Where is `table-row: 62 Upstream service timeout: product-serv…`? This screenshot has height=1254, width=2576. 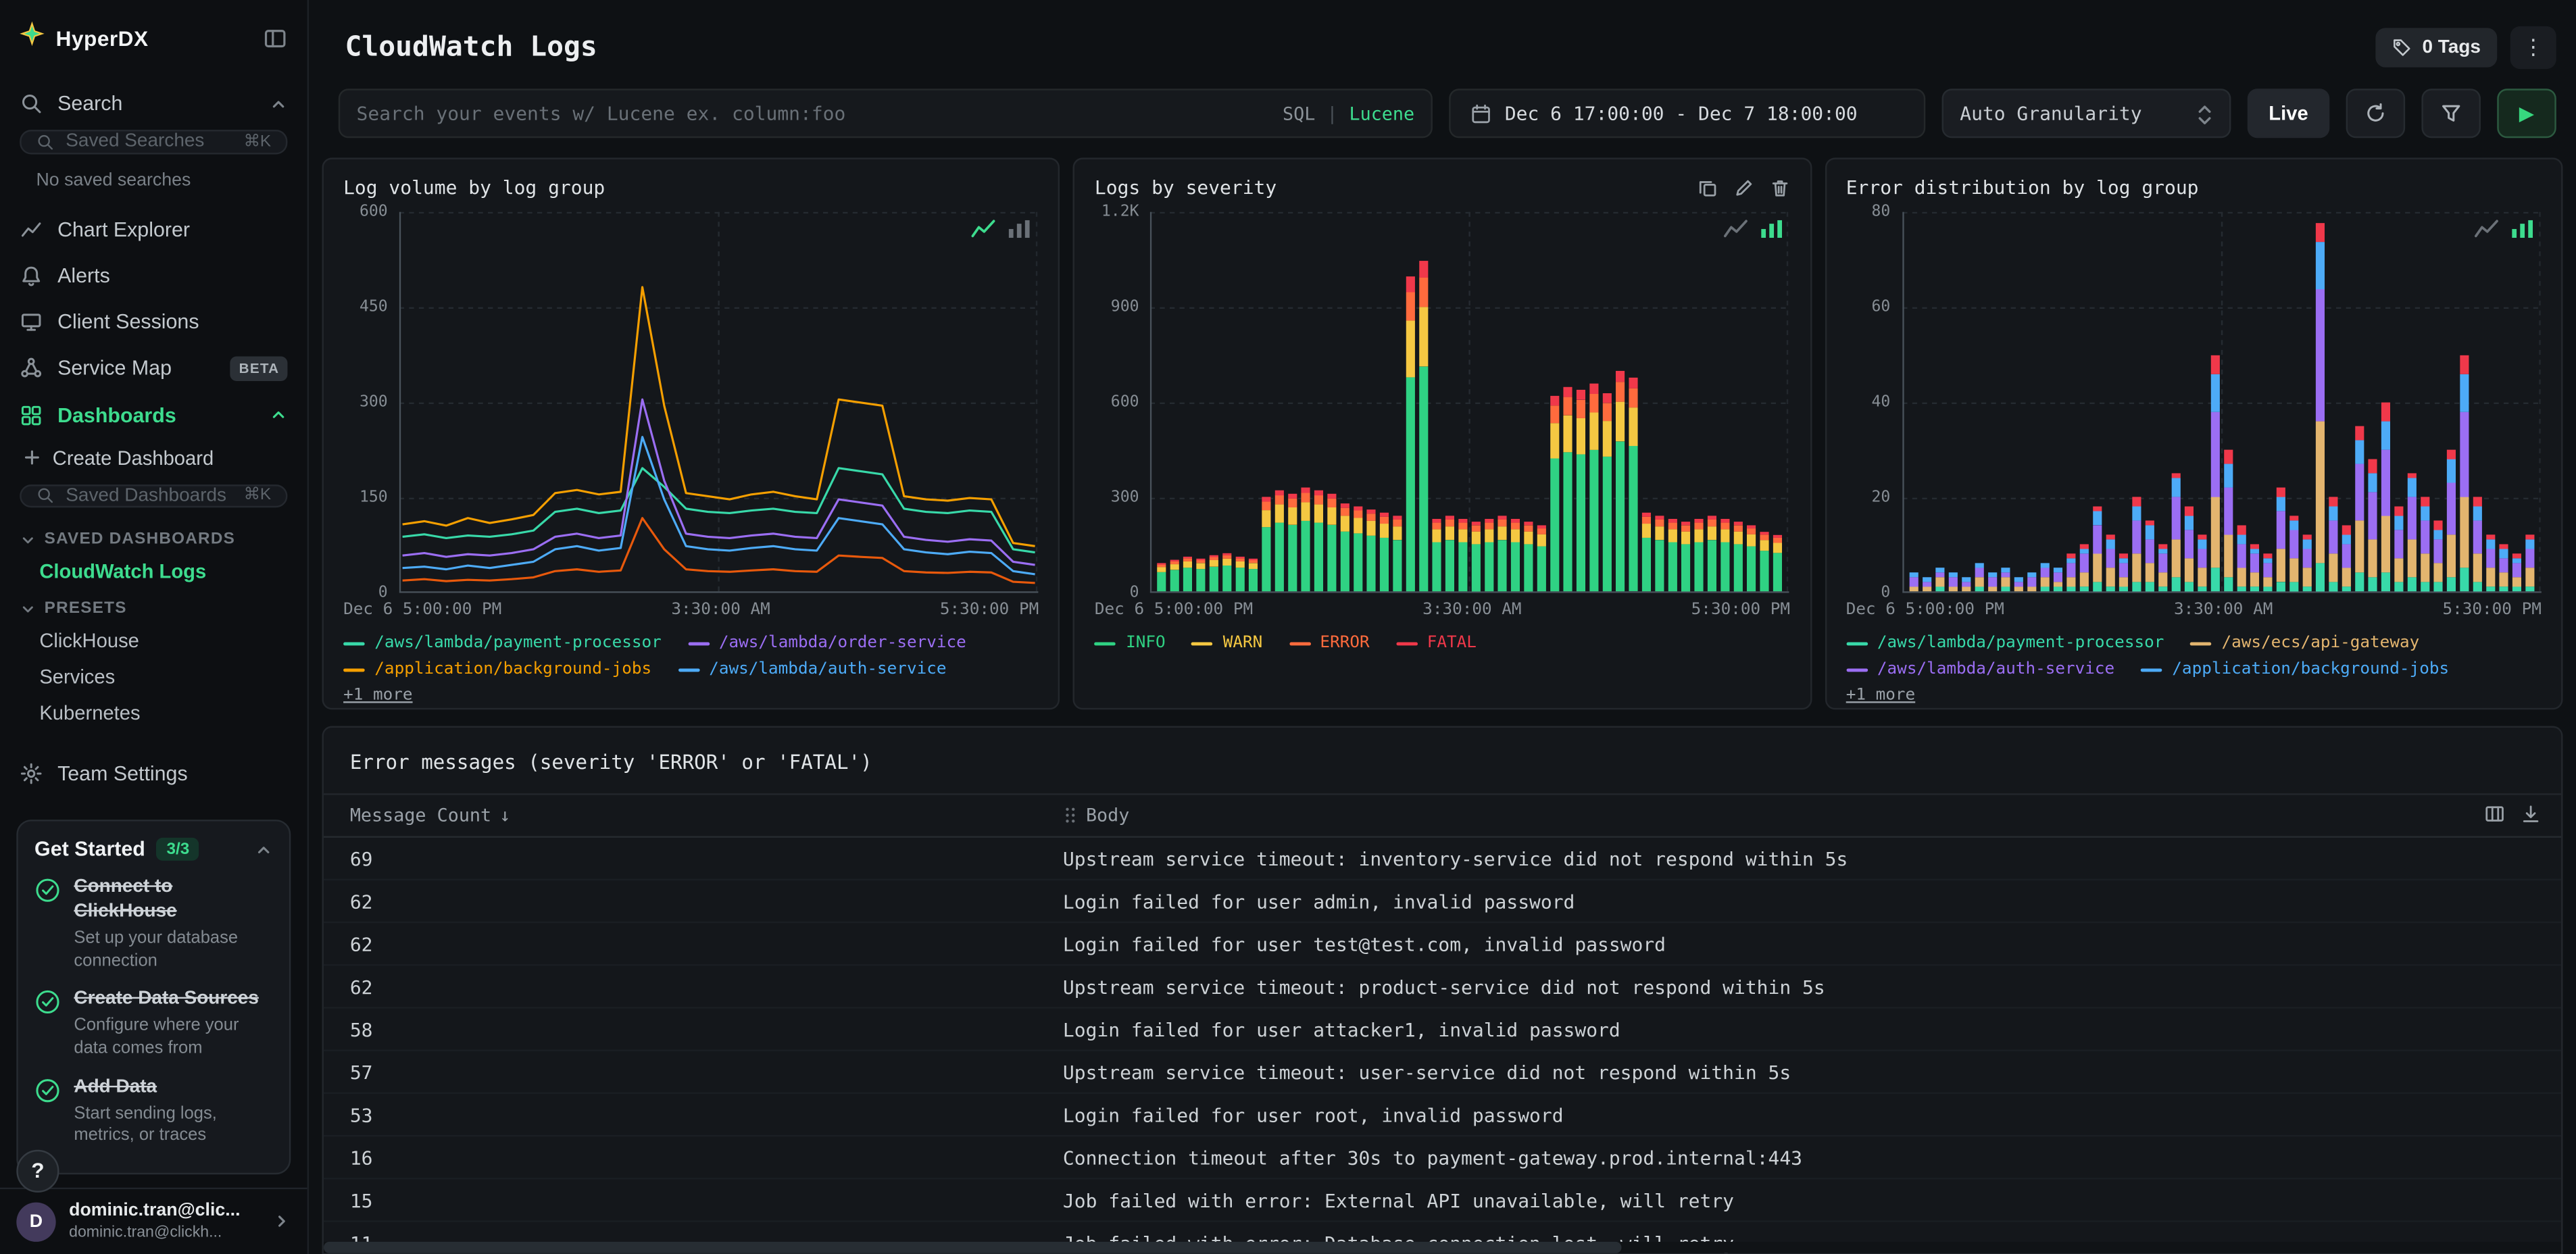
table-row: 62 Upstream service timeout: product-serv… is located at coordinates (1443, 987).